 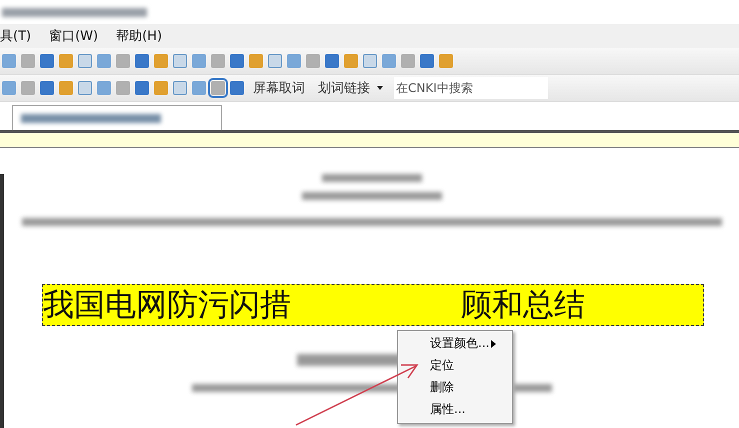 I want to click on menu-item: 帮助(H), so click(x=139, y=36).